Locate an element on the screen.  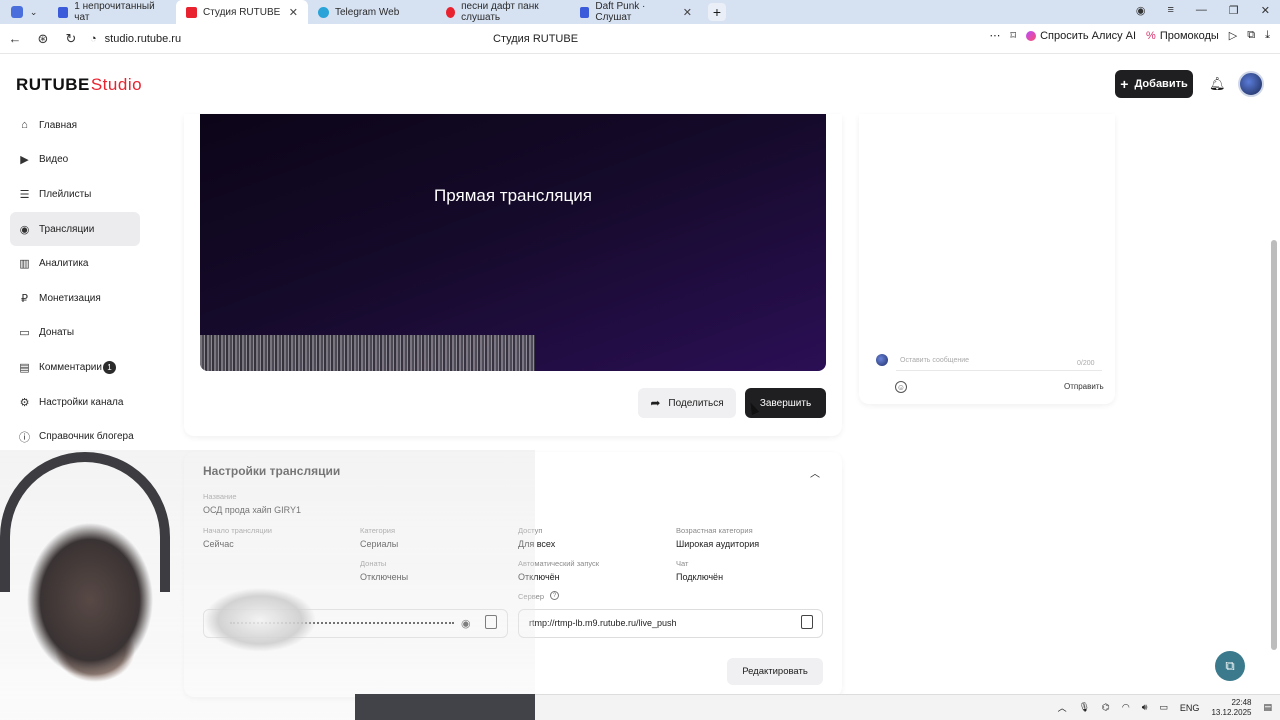
history-icon: ⊛ is located at coordinates (43, 39).